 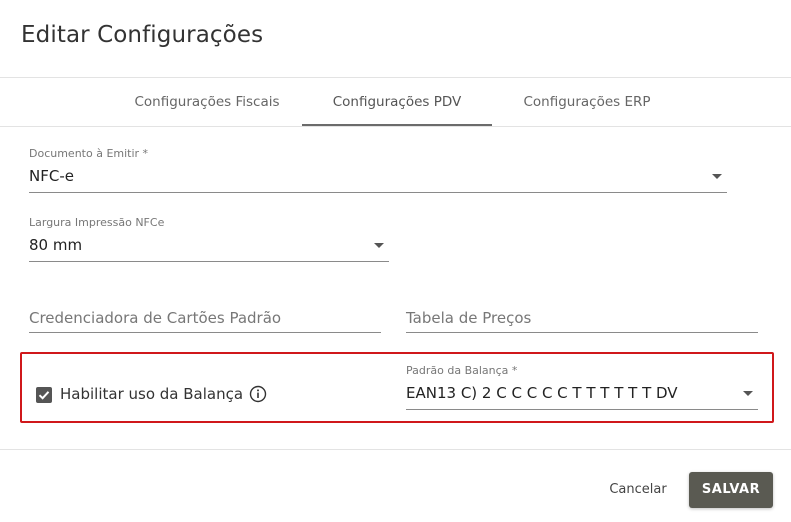 I want to click on habilitar-balanca-checkbox, so click(x=44, y=395).